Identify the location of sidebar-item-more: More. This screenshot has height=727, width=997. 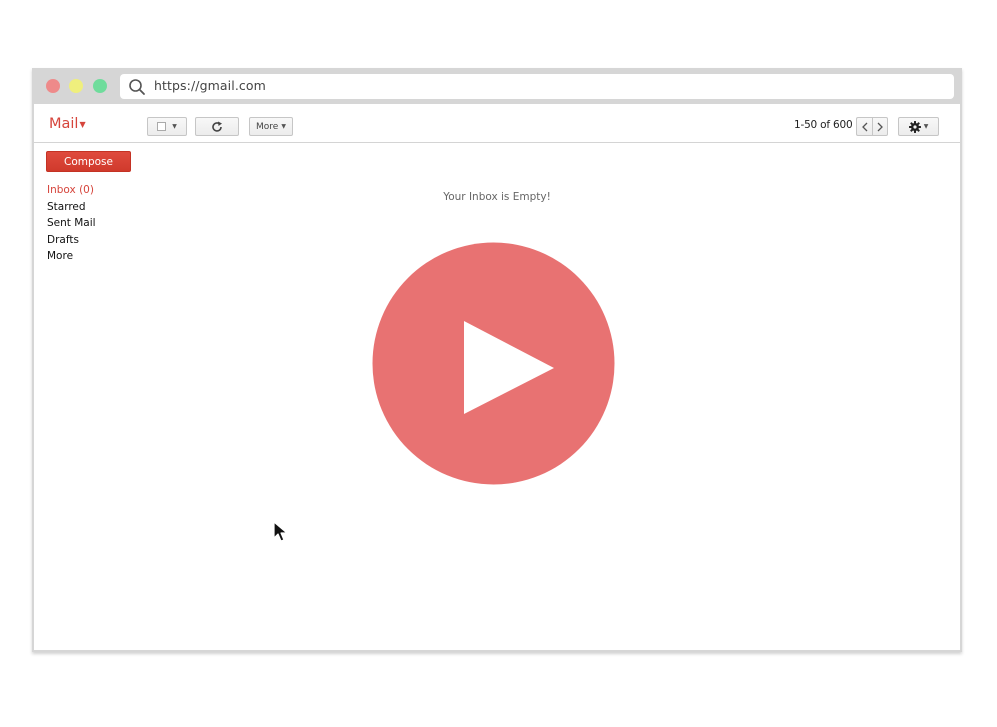
(71, 256).